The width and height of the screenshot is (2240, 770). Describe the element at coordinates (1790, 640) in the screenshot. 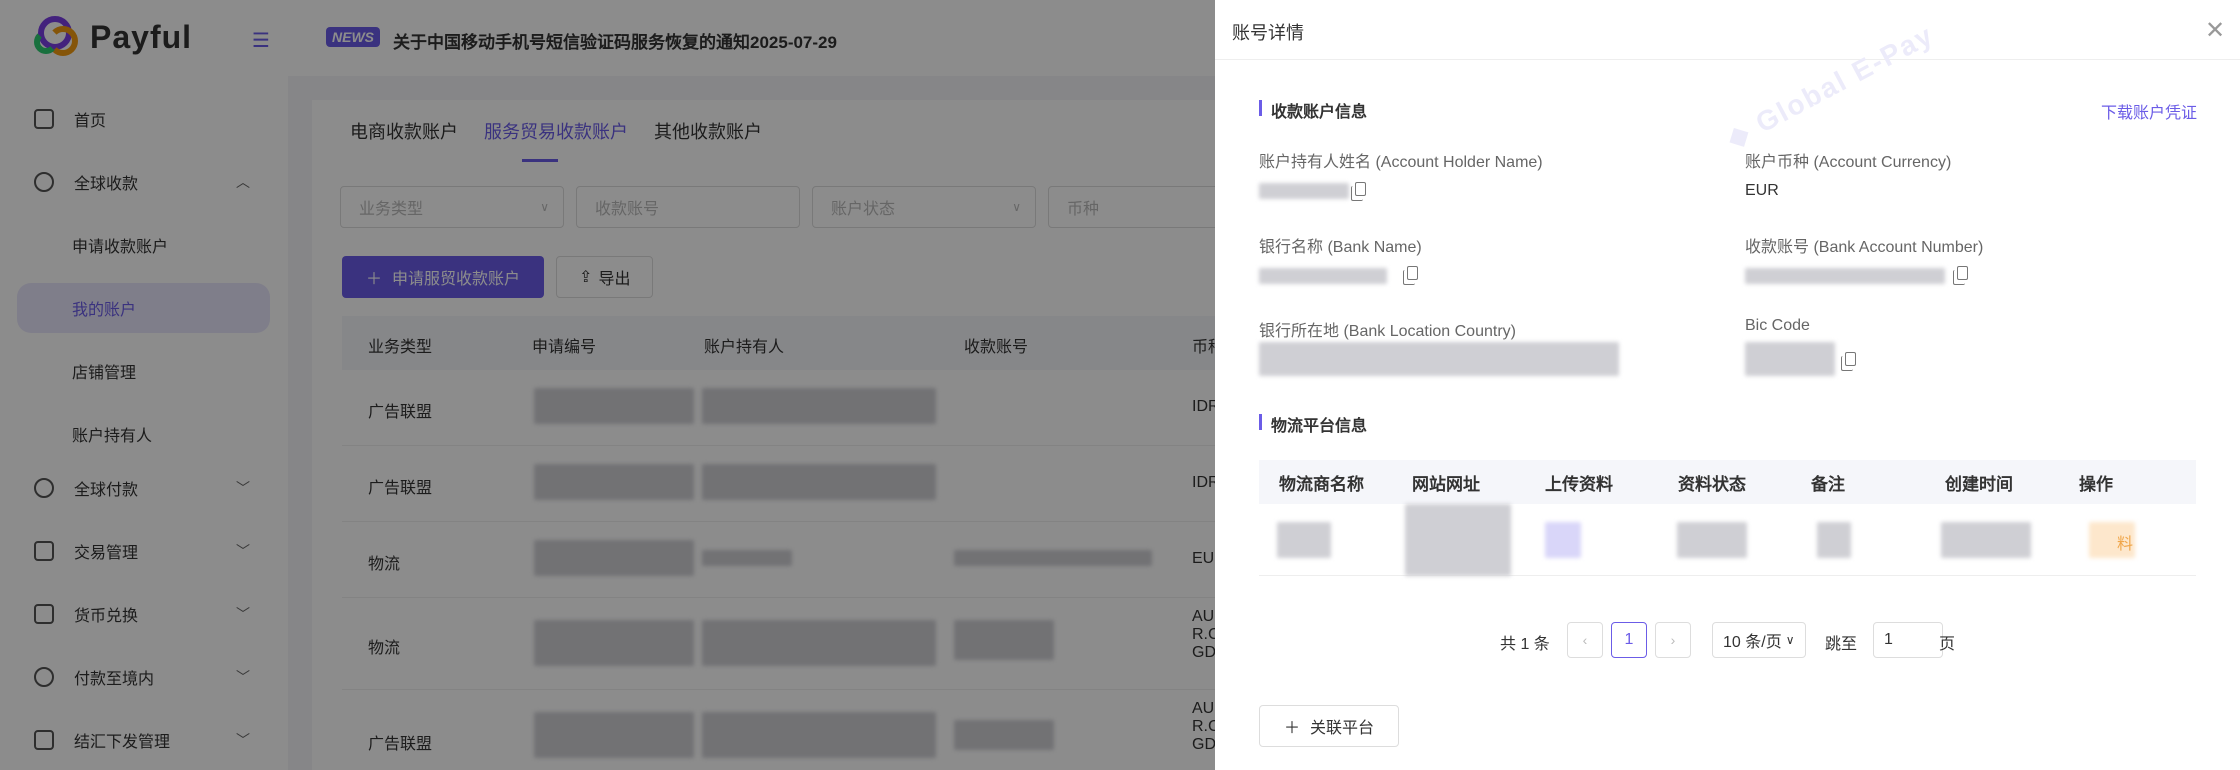

I see `chevron-down-icon: ∨` at that location.